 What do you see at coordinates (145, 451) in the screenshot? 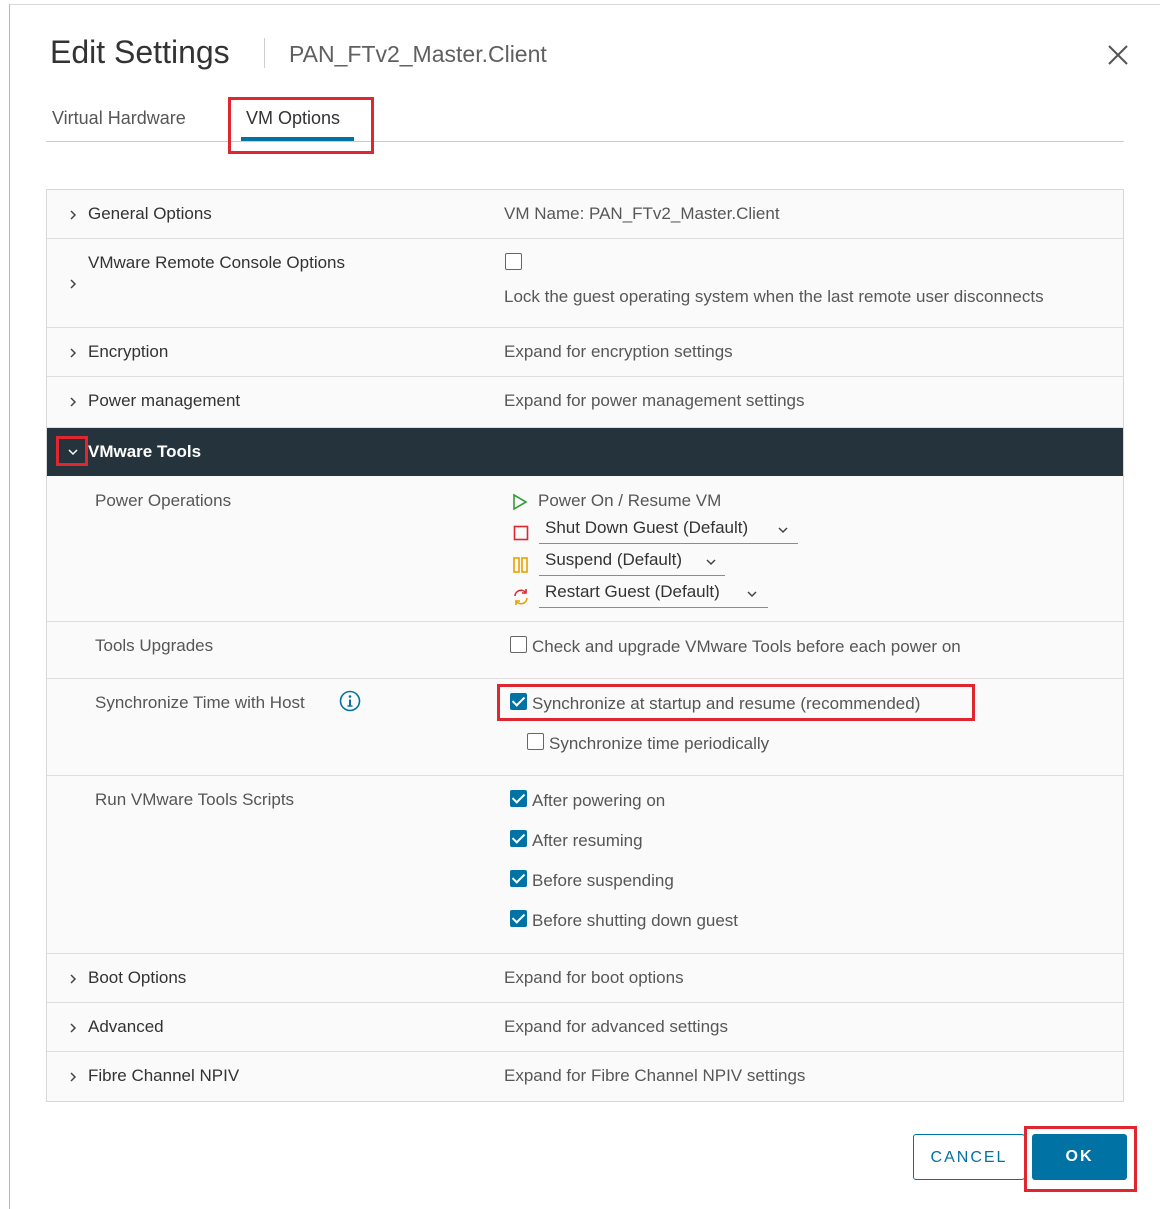
I see `section-label: VMware Tools` at bounding box center [145, 451].